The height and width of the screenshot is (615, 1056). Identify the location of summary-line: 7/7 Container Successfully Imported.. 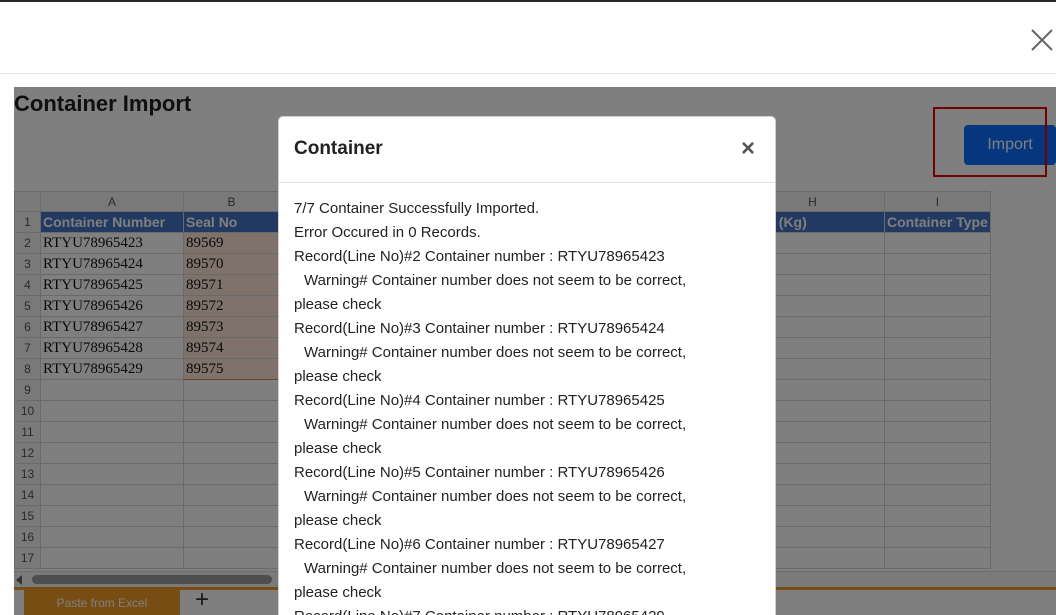
(417, 208).